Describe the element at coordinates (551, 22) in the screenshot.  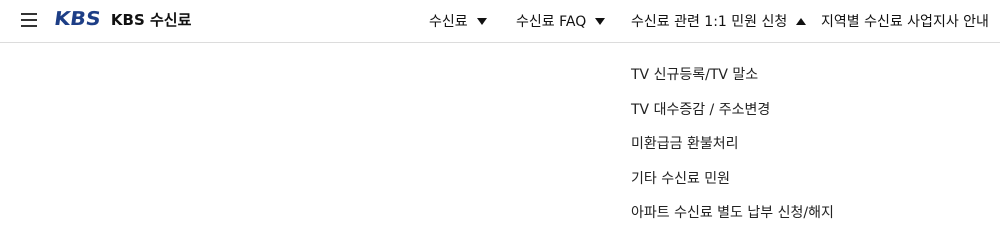
I see `nav-item-label: 수신료 FAQ` at that location.